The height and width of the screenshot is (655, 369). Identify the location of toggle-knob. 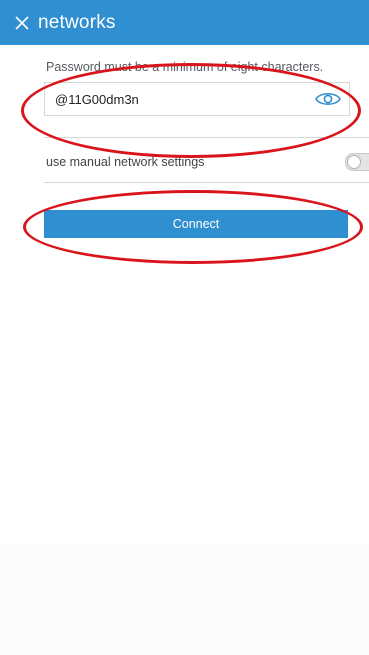
(354, 162).